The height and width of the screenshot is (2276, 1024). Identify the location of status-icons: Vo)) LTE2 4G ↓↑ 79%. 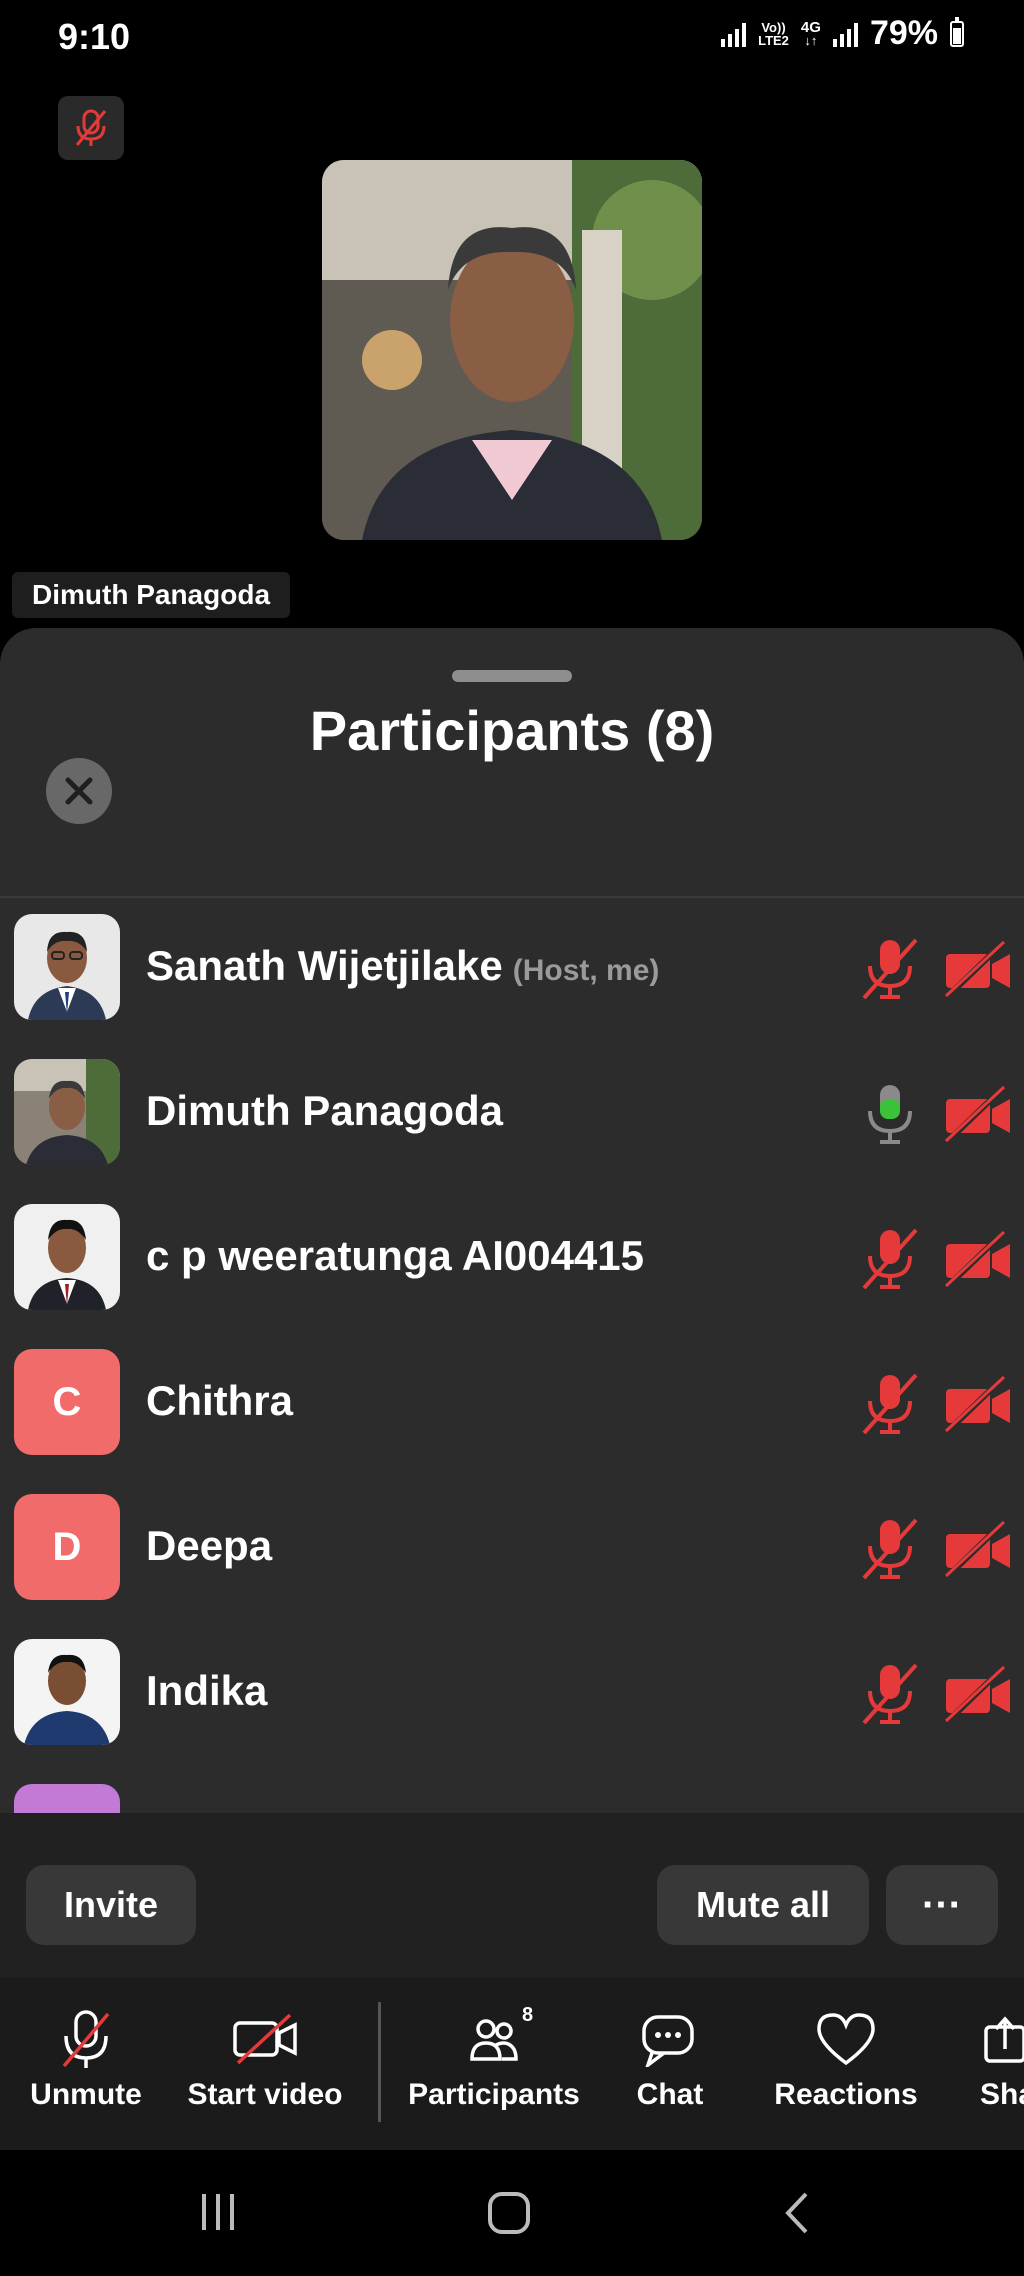
(842, 33).